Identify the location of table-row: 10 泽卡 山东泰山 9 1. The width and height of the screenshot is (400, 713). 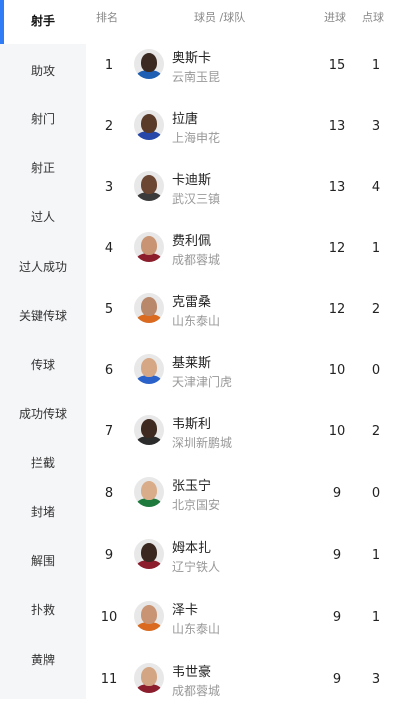
(243, 620).